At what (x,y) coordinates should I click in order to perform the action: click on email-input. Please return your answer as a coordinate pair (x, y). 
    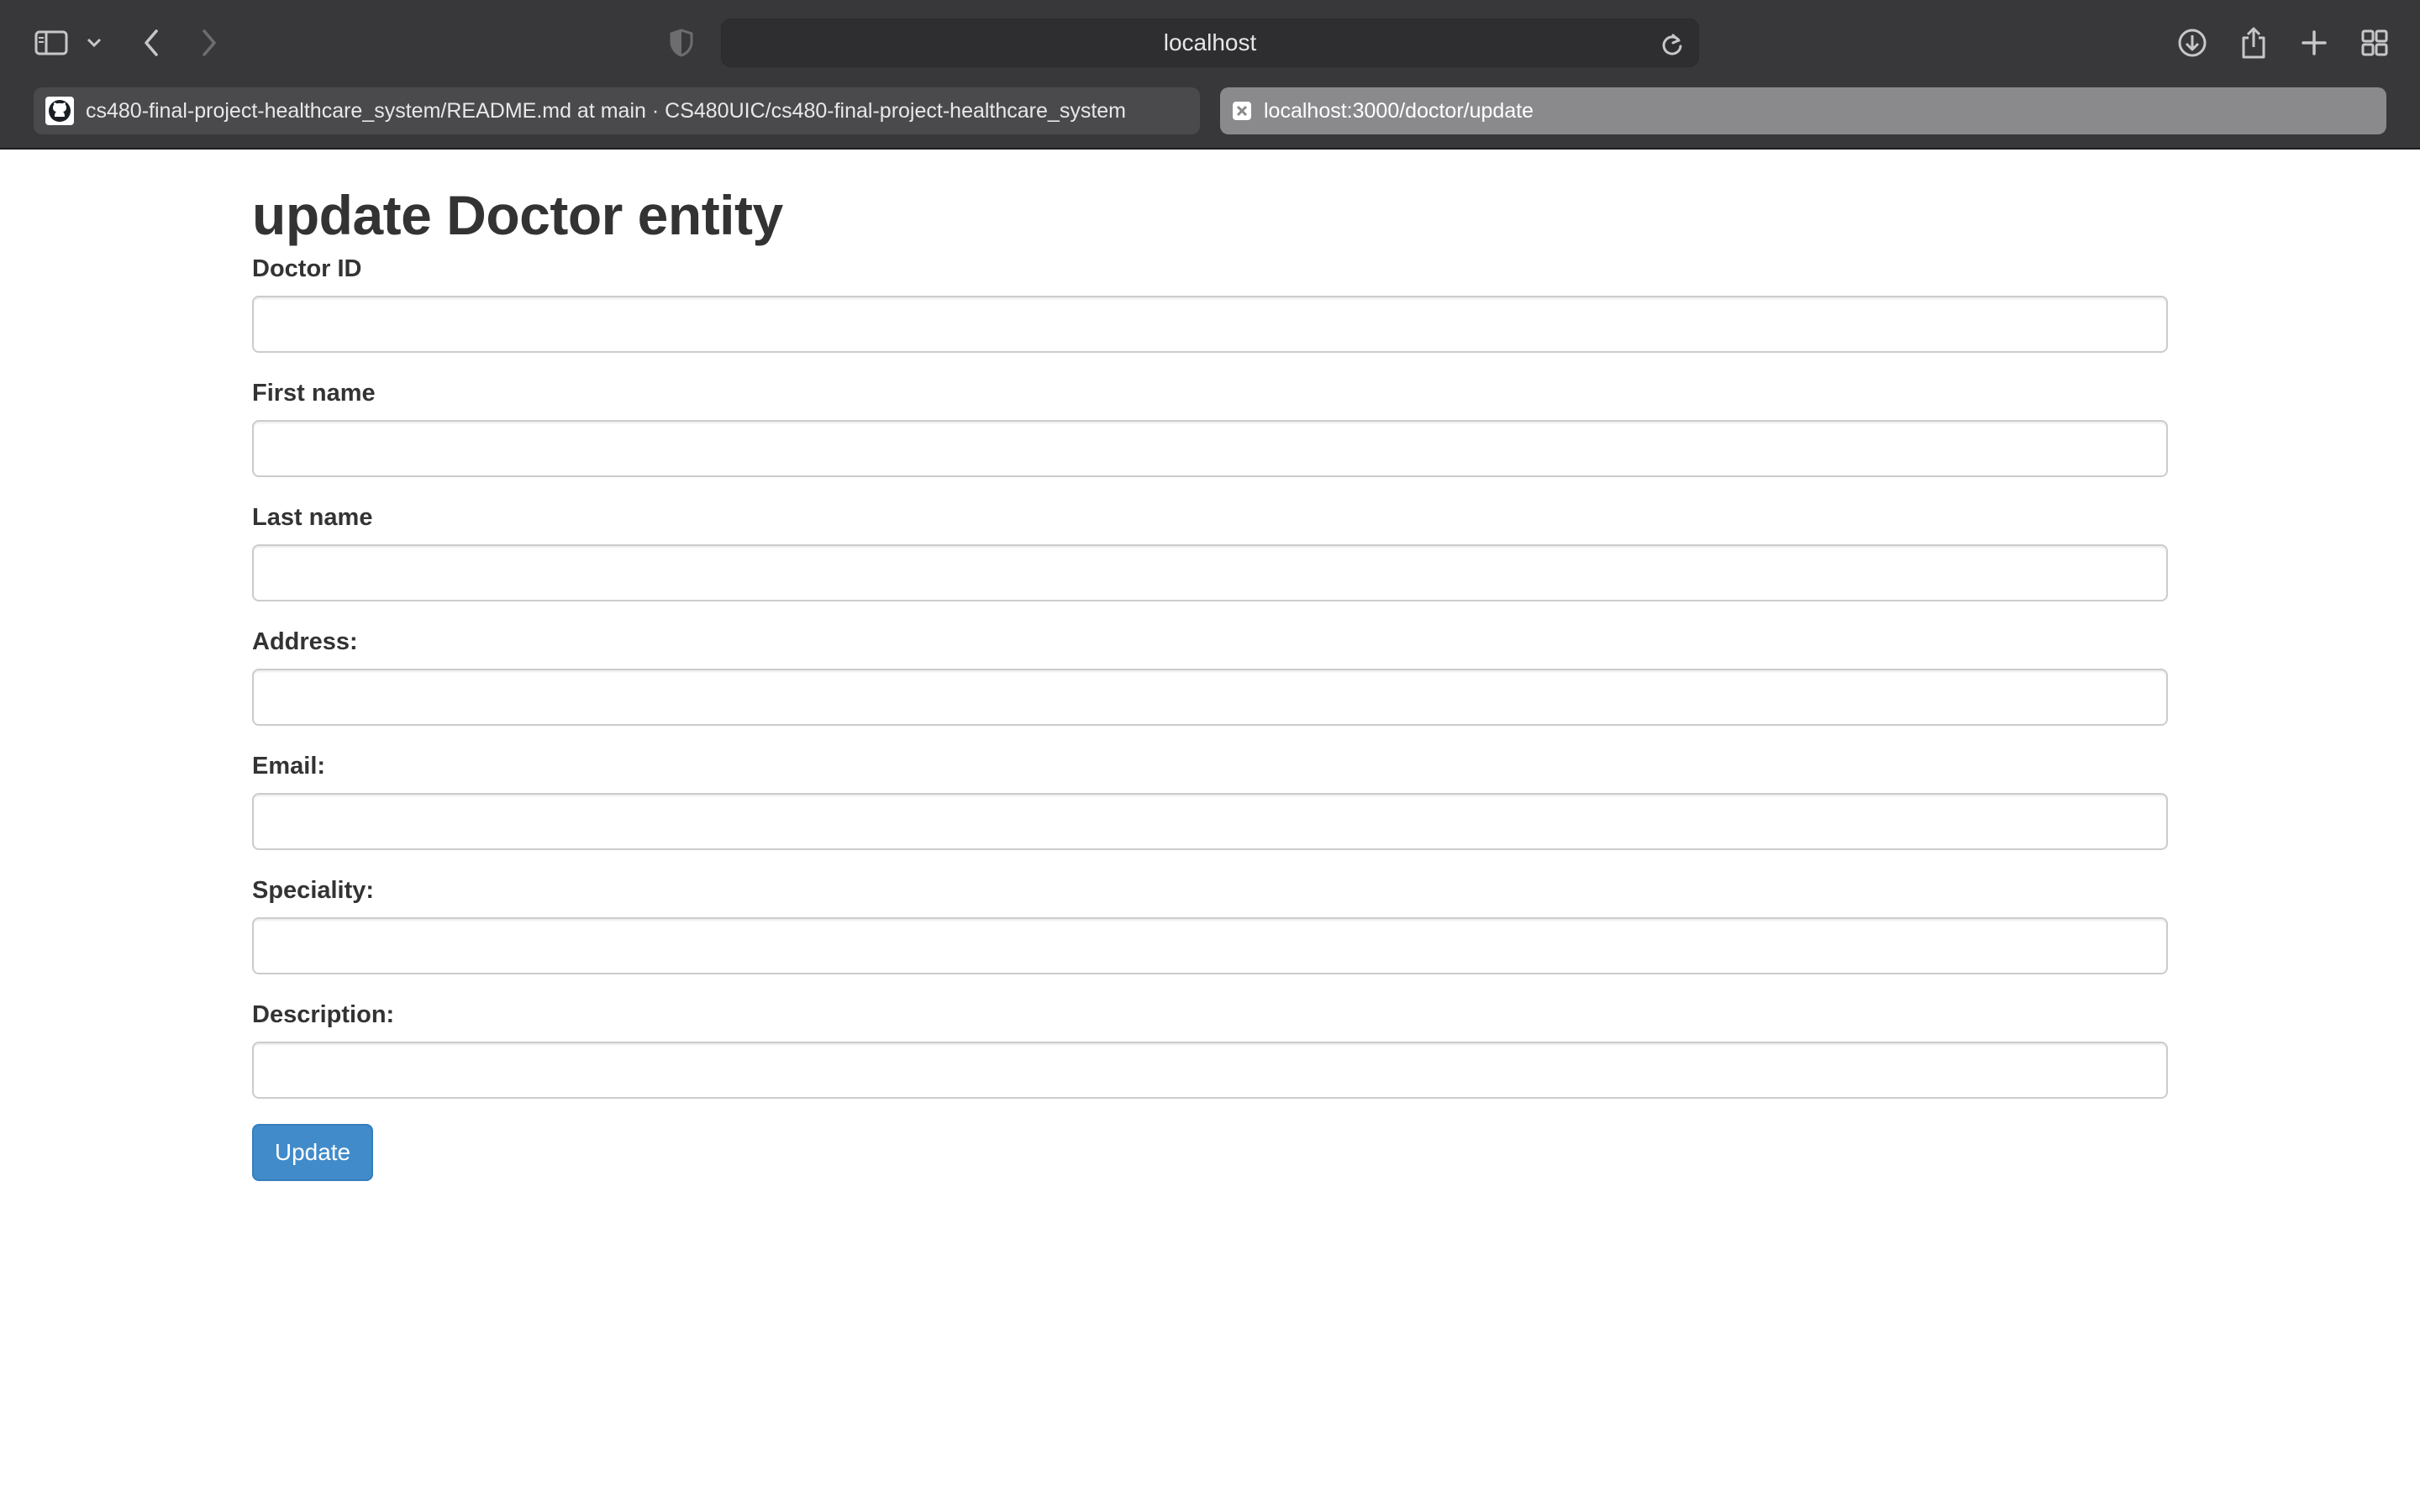
    Looking at the image, I should click on (1210, 821).